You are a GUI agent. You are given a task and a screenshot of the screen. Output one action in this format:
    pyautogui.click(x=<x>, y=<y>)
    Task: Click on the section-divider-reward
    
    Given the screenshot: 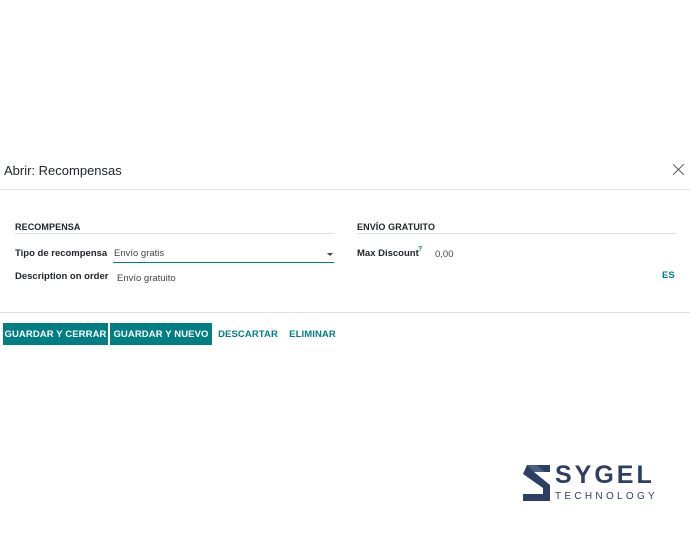 What is the action you would take?
    pyautogui.click(x=174, y=233)
    